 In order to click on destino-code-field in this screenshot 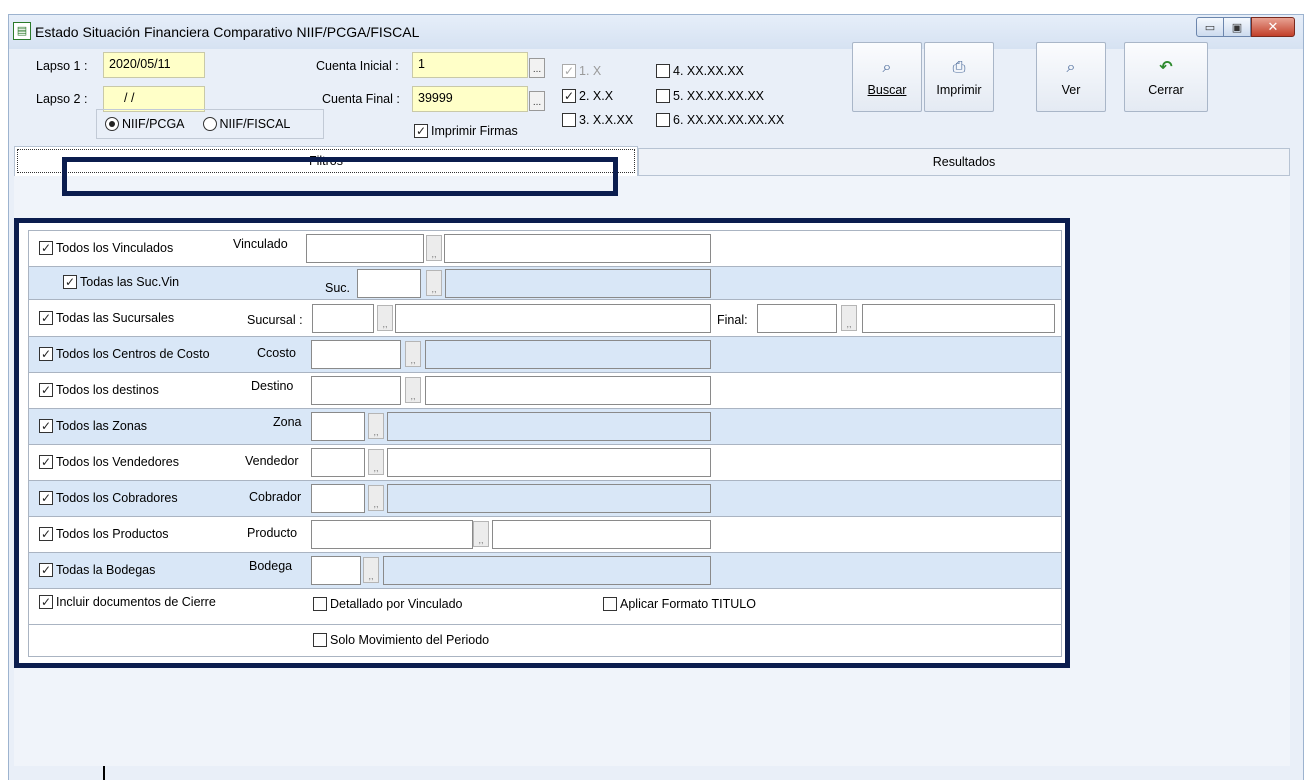, I will do `click(356, 390)`.